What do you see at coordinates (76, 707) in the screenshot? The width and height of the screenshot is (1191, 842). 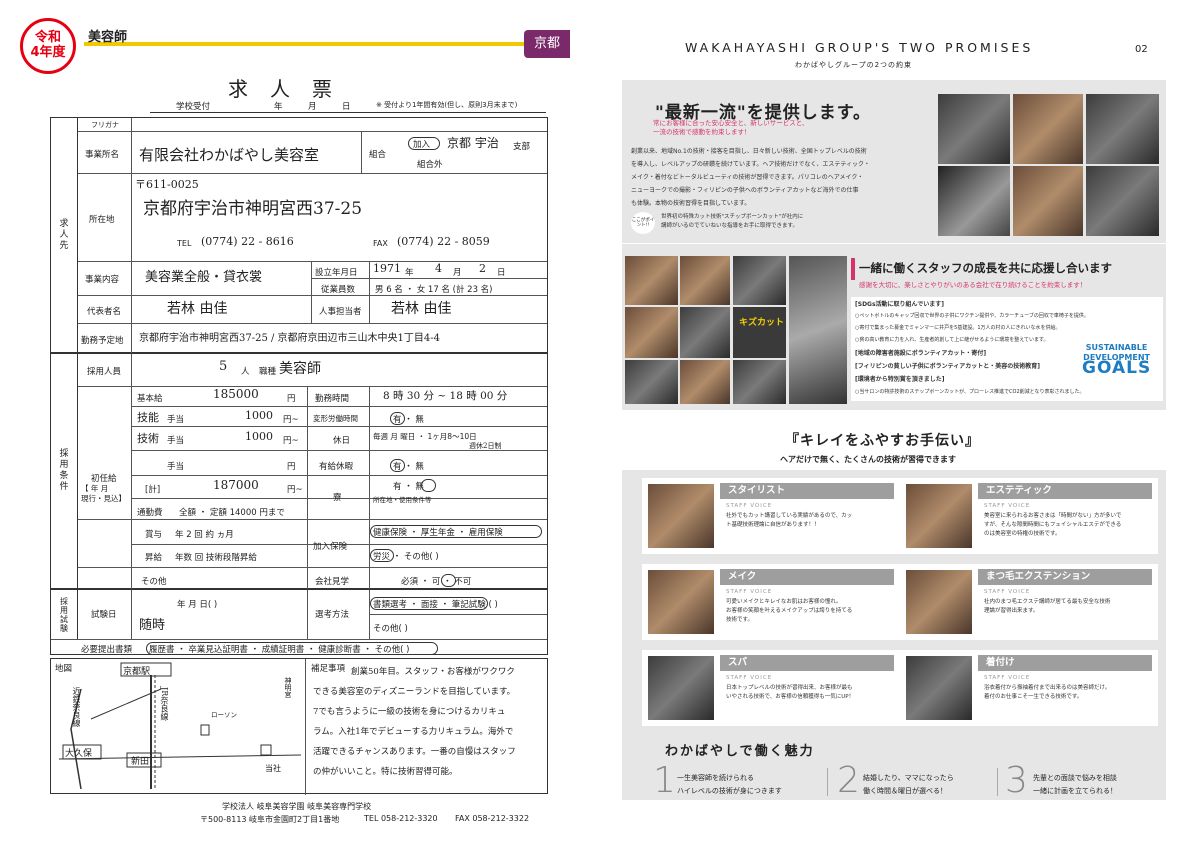 I see `map-kintetsu: 近鉄奈良線` at bounding box center [76, 707].